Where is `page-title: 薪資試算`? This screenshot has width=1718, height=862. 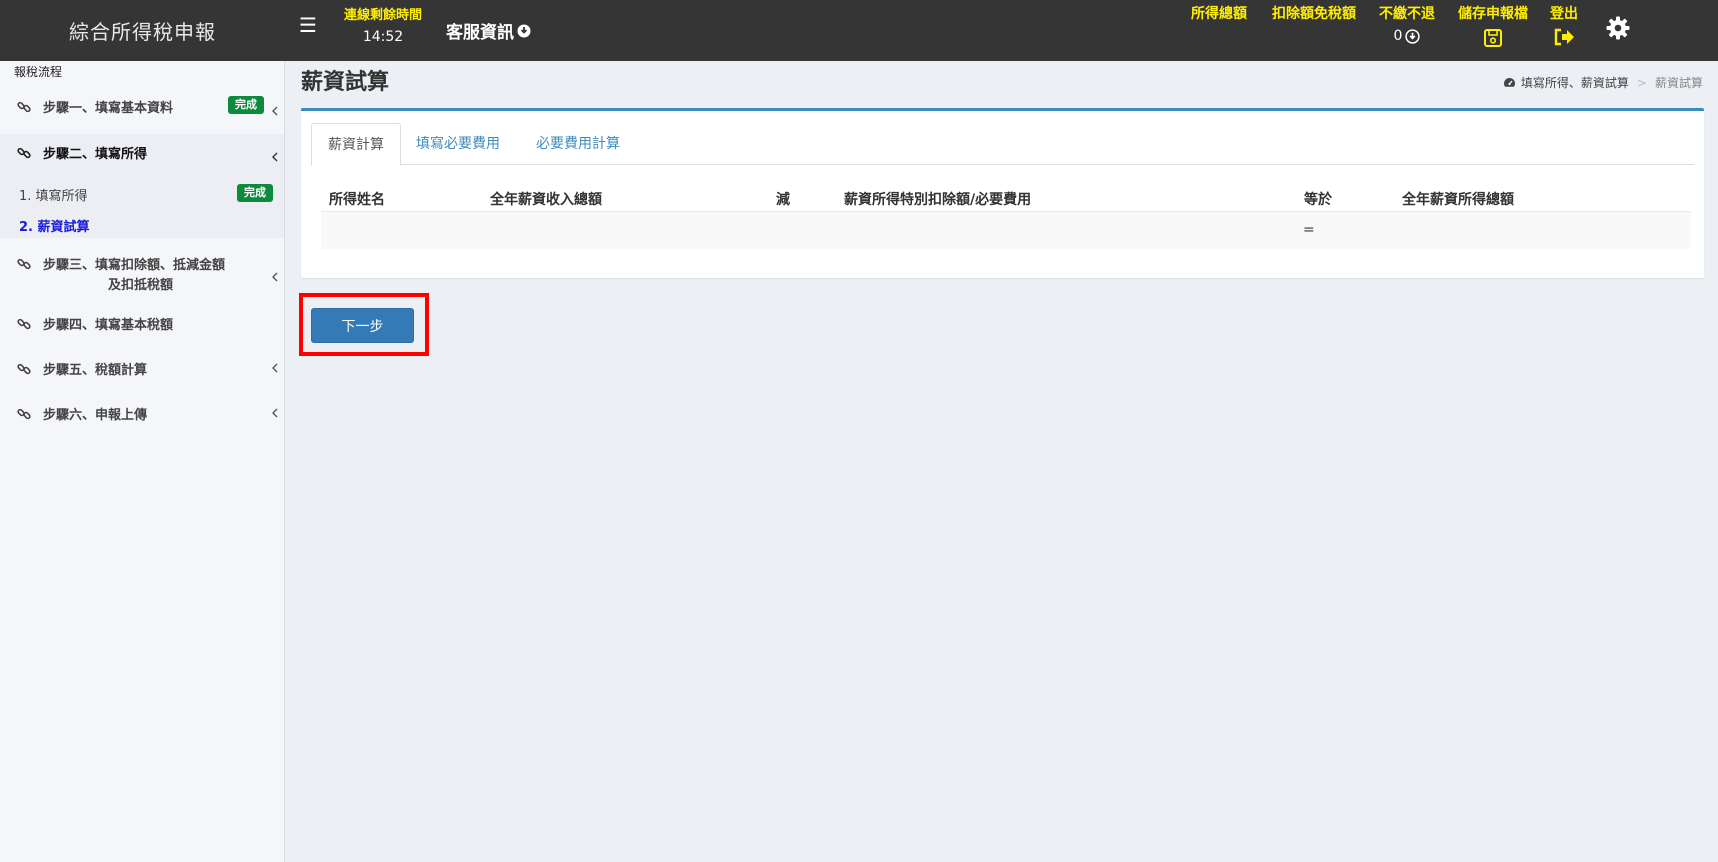 page-title: 薪資試算 is located at coordinates (345, 82).